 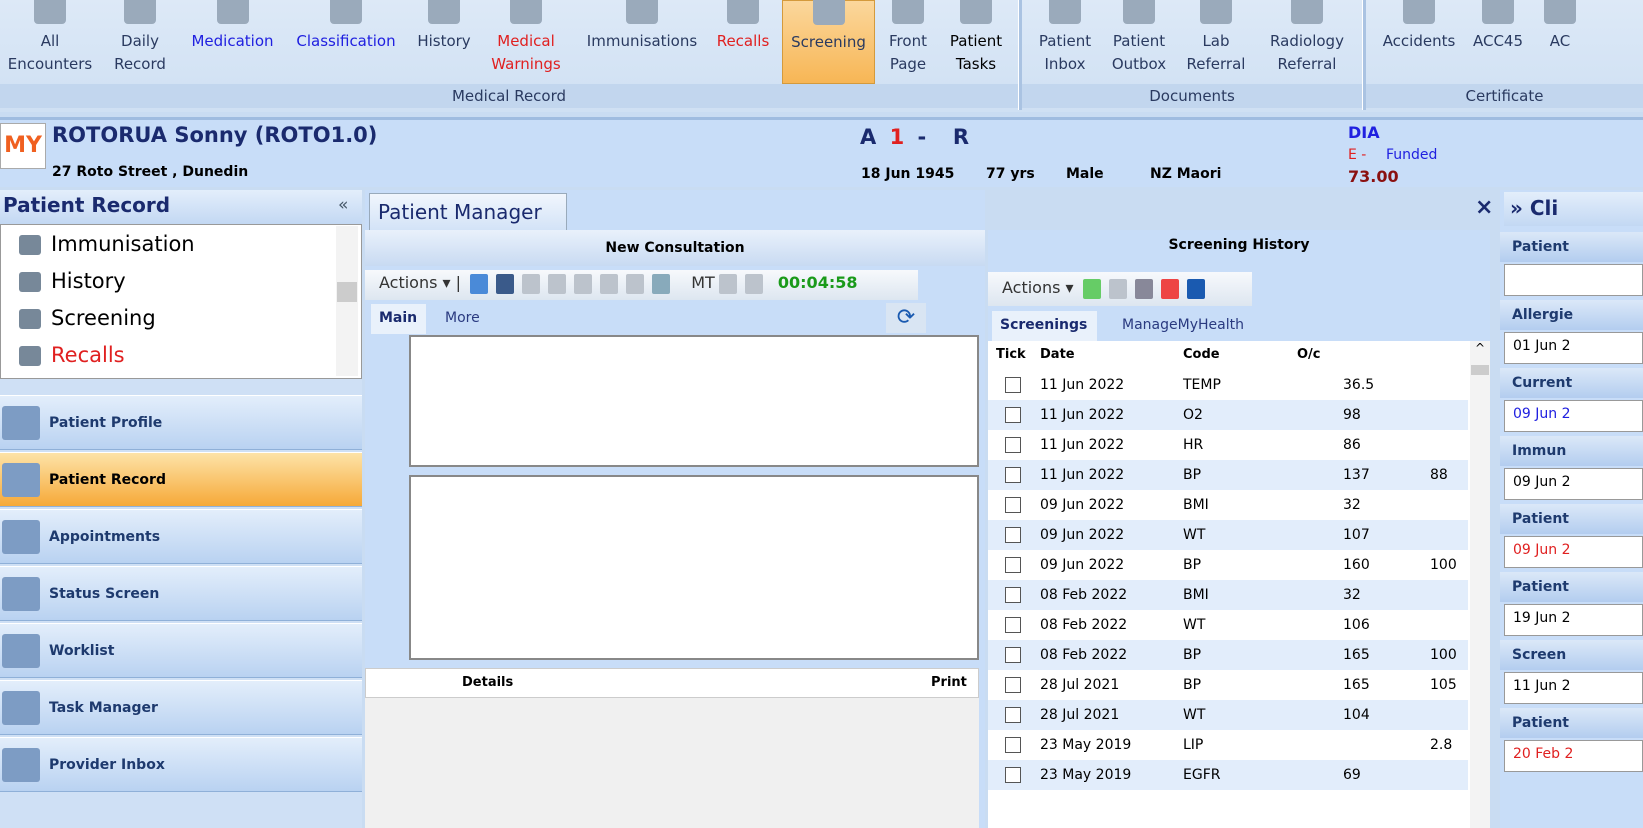 What do you see at coordinates (72, 281) in the screenshot?
I see `tree-item-history: History` at bounding box center [72, 281].